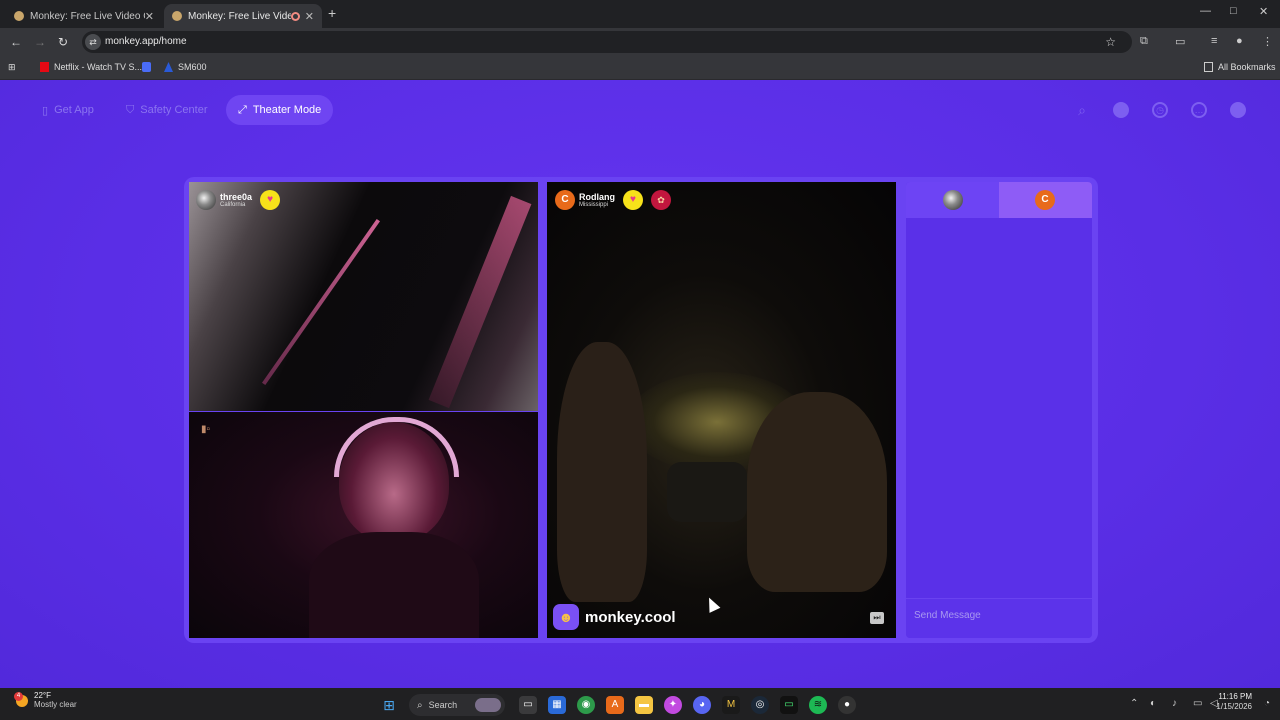 Image resolution: width=1280 pixels, height=720 pixels. I want to click on recording-icon, so click(295, 16).